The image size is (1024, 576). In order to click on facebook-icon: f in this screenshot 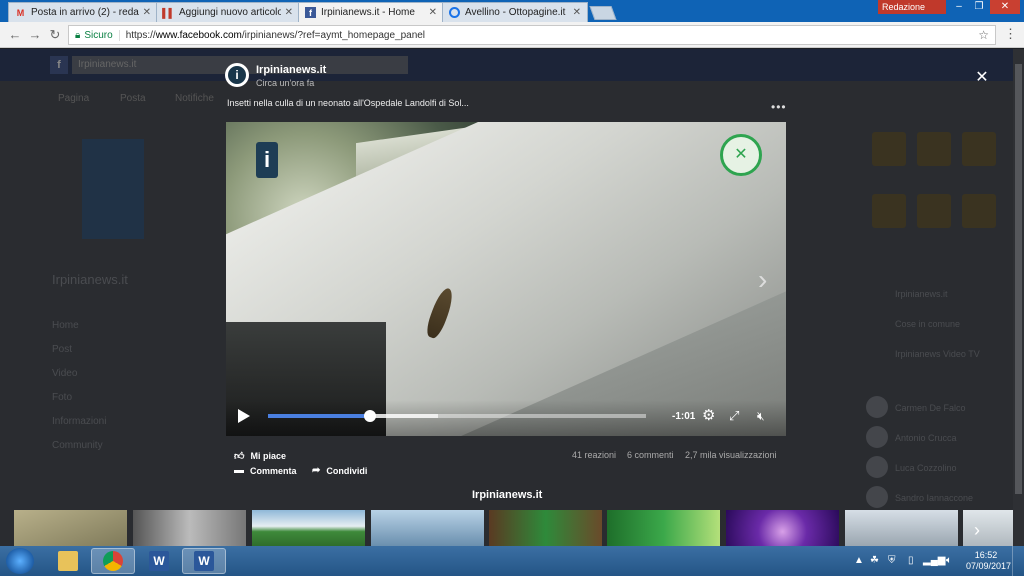, I will do `click(310, 12)`.